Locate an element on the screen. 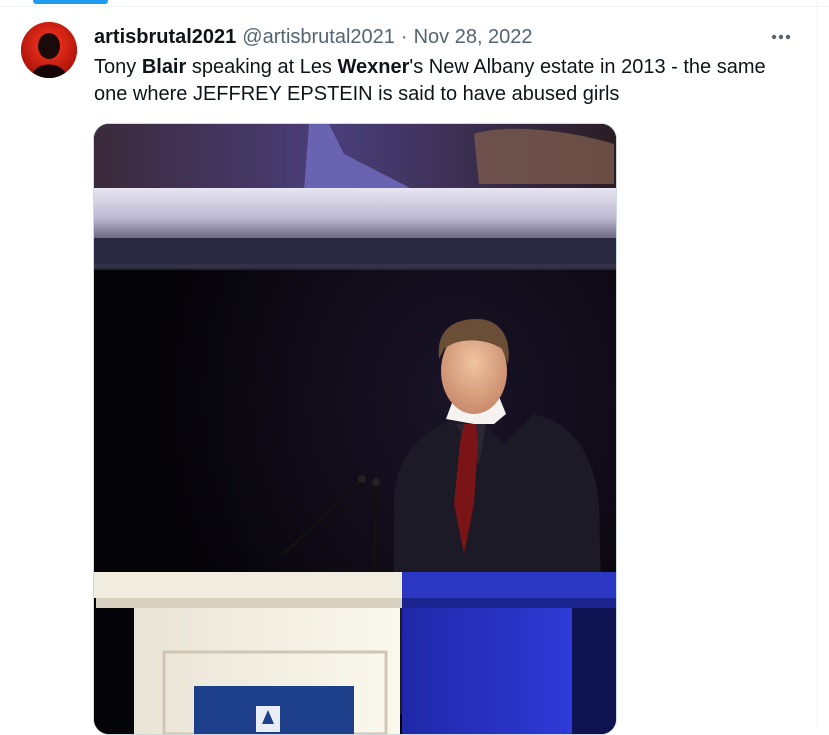  display-name: artisbrutal2021 is located at coordinates (165, 37).